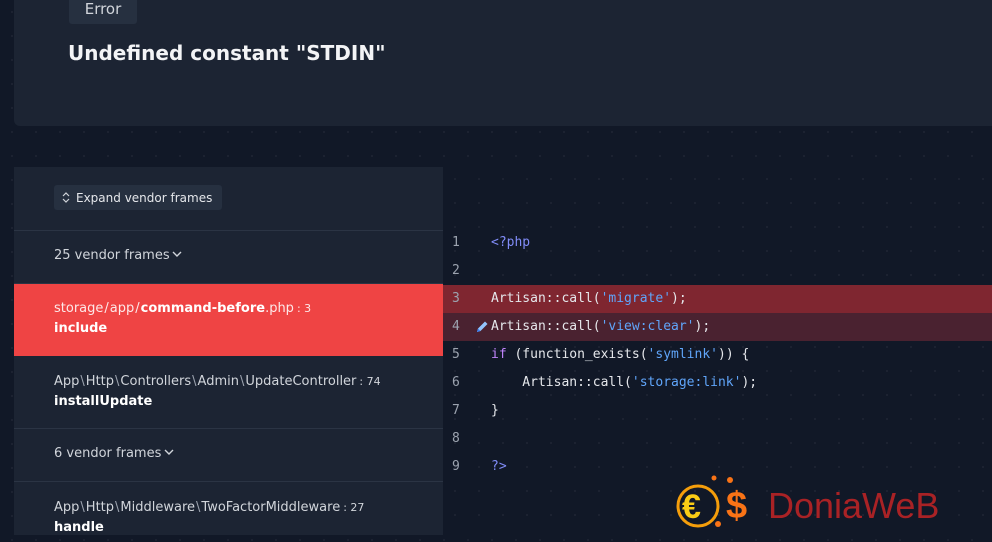 This screenshot has height=542, width=992. I want to click on vendor-frames-label: 6 vendor frames, so click(108, 453).